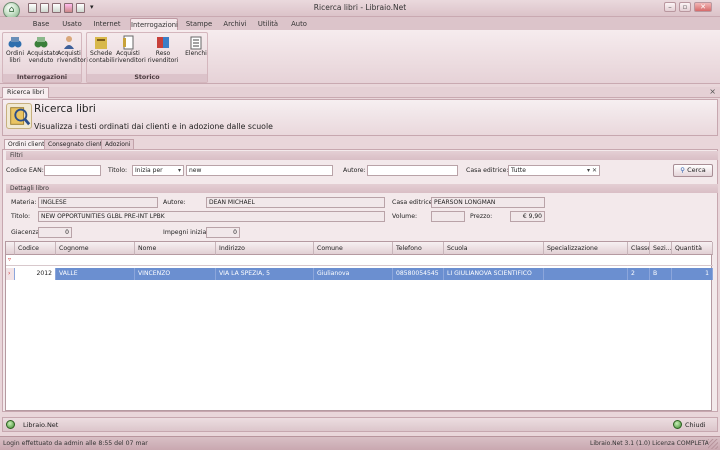  What do you see at coordinates (265, 248) in the screenshot?
I see `col-indirizzo: Indirizzo` at bounding box center [265, 248].